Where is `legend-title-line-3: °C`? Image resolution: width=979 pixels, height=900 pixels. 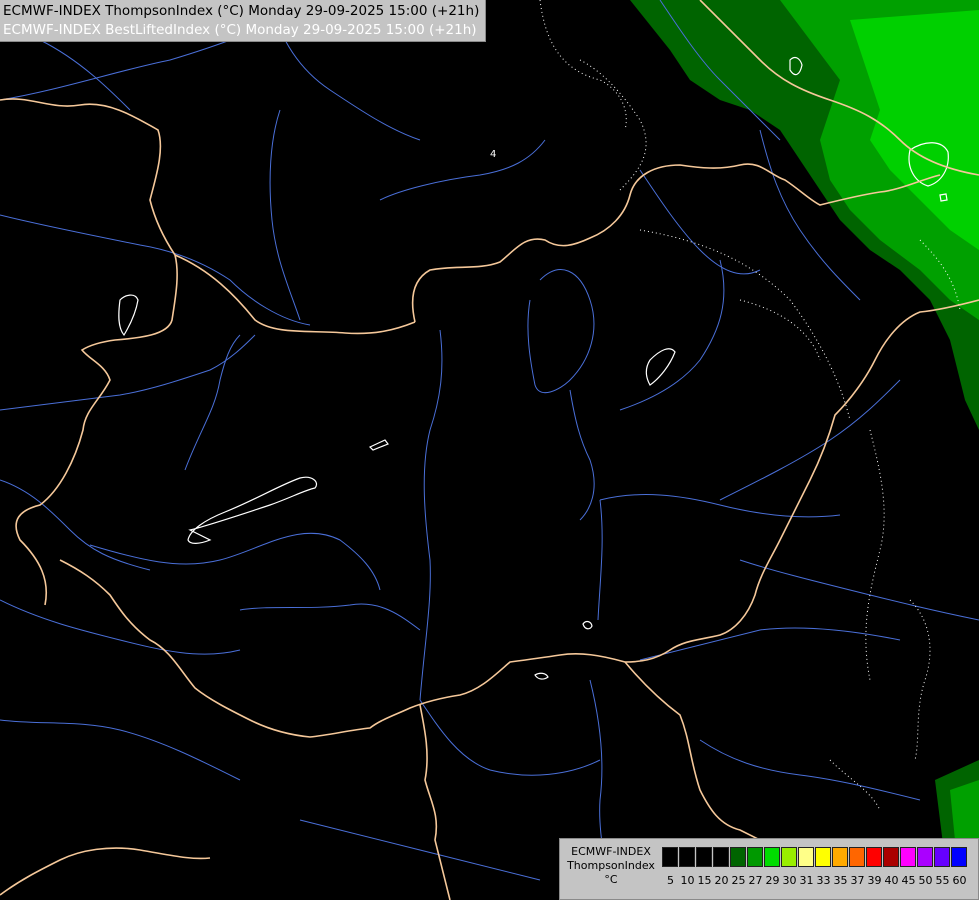 legend-title-line-3: °C is located at coordinates (611, 879).